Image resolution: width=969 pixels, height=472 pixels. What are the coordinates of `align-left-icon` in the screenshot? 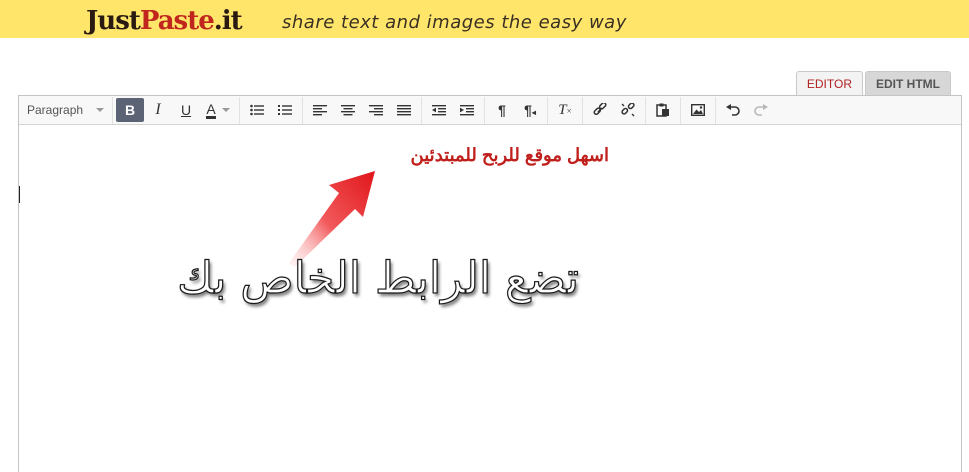 It's located at (320, 110).